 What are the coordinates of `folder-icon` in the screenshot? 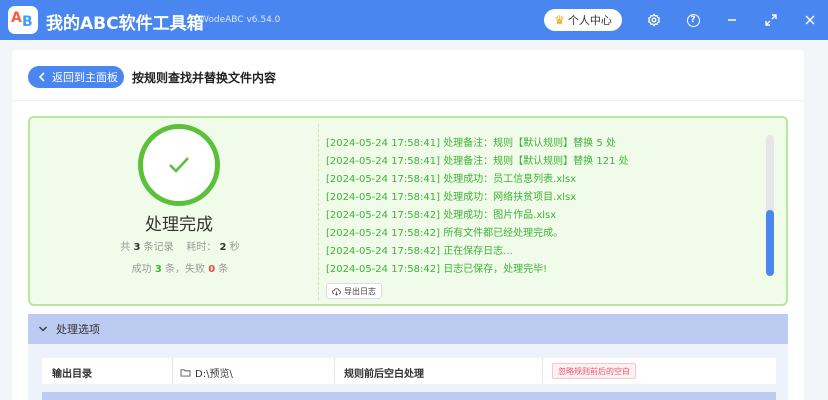 It's located at (185, 373).